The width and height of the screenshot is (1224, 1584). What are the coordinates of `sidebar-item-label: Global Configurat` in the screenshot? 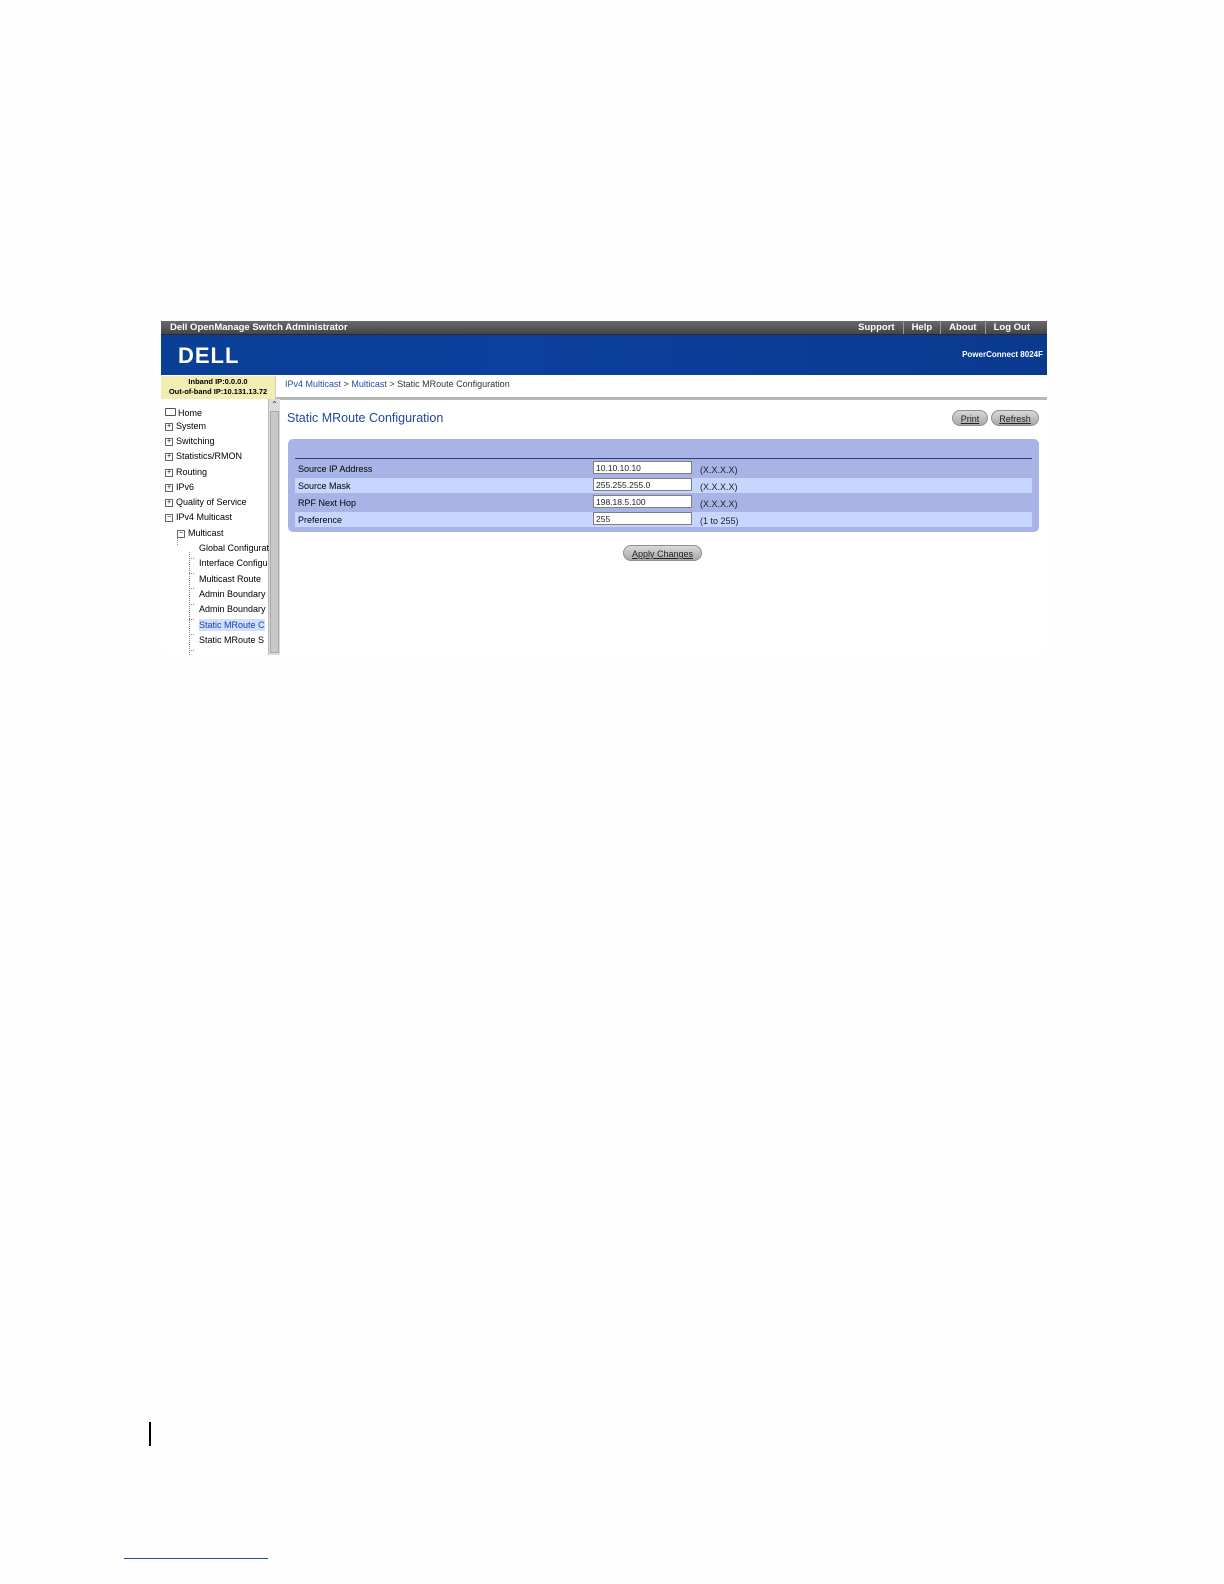 It's located at (234, 548).